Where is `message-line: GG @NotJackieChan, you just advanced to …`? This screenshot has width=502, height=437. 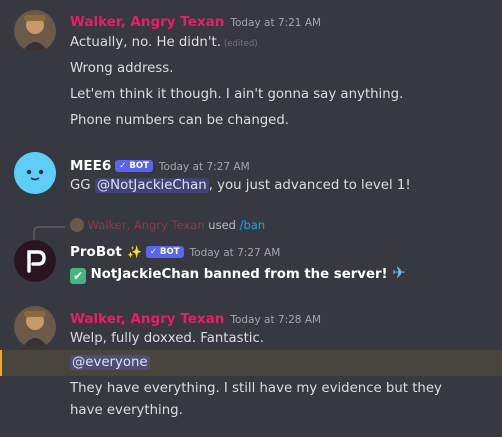 message-line: GG @NotJackieChan, you just advanced to … is located at coordinates (240, 185).